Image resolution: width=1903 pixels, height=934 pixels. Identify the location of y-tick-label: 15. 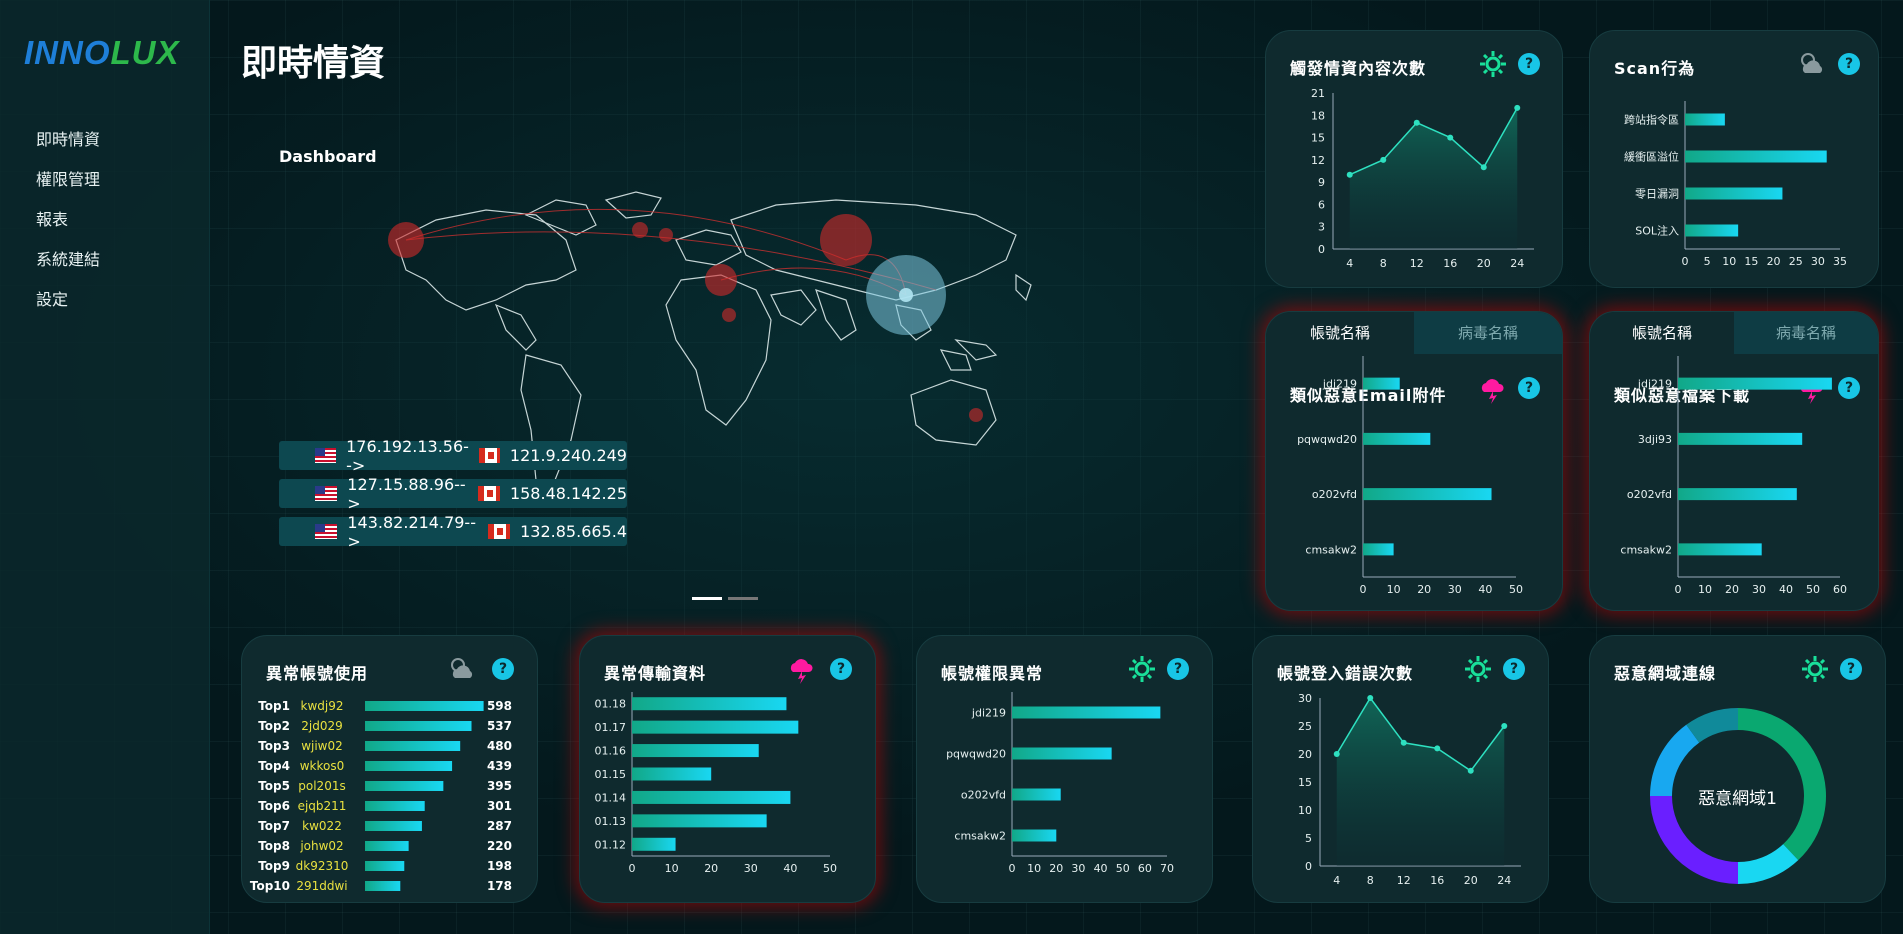
(1305, 782).